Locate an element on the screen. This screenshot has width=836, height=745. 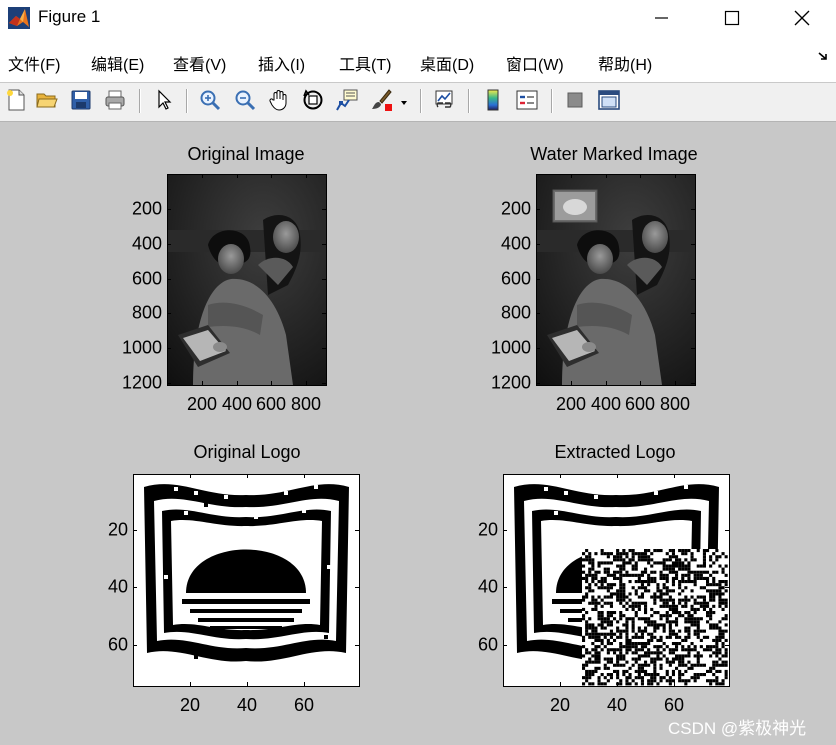
logo-book-emblem is located at coordinates (246, 573).